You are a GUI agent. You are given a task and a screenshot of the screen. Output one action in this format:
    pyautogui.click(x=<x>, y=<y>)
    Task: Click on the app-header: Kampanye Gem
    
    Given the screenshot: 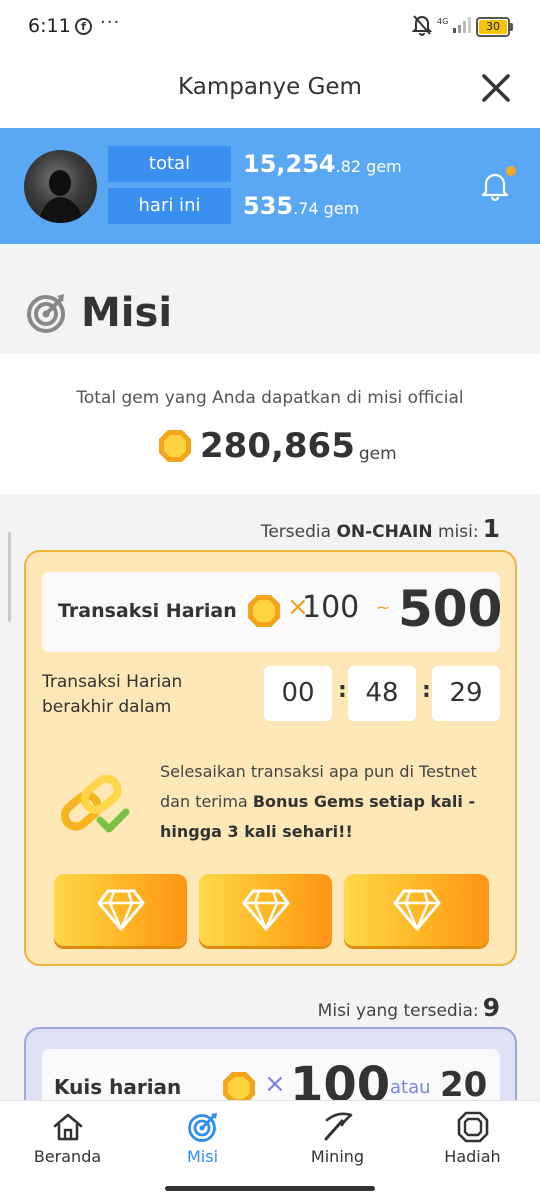 What is the action you would take?
    pyautogui.click(x=270, y=92)
    